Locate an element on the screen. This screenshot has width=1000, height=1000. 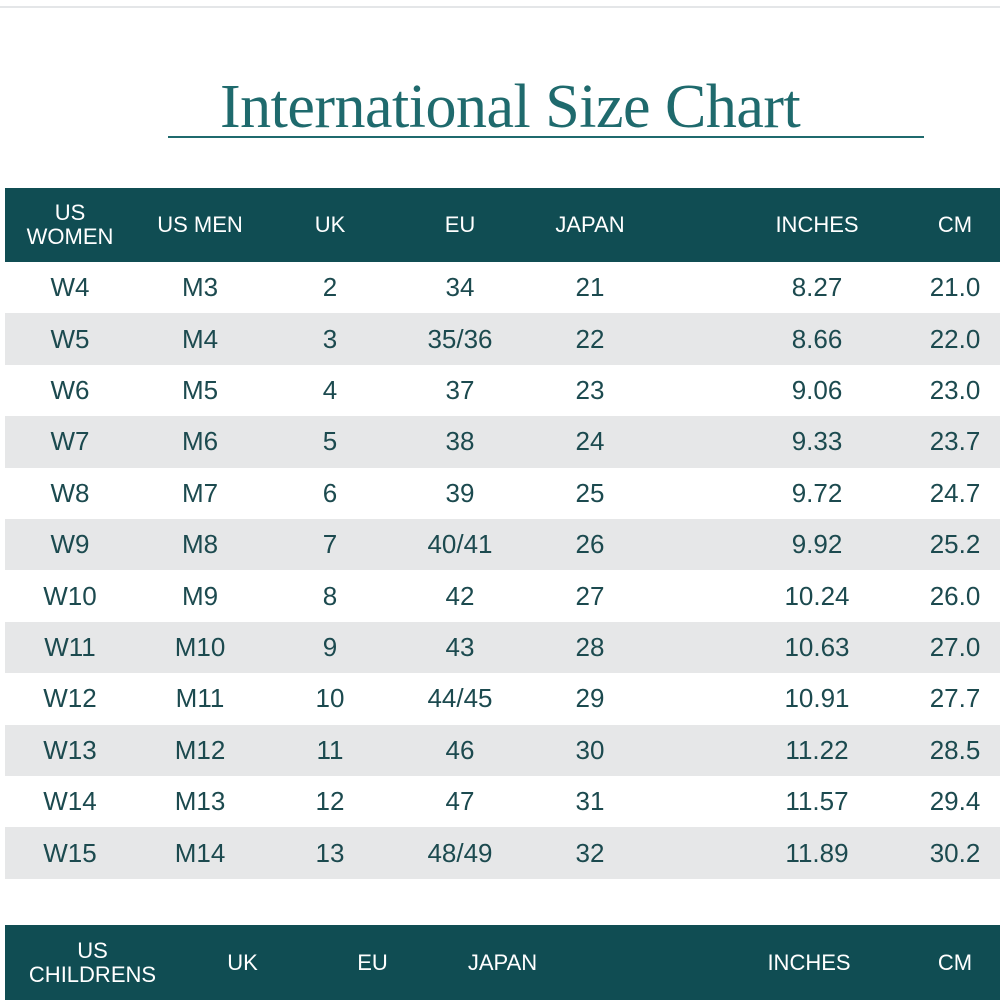
cell-uk: 10 is located at coordinates (330, 698).